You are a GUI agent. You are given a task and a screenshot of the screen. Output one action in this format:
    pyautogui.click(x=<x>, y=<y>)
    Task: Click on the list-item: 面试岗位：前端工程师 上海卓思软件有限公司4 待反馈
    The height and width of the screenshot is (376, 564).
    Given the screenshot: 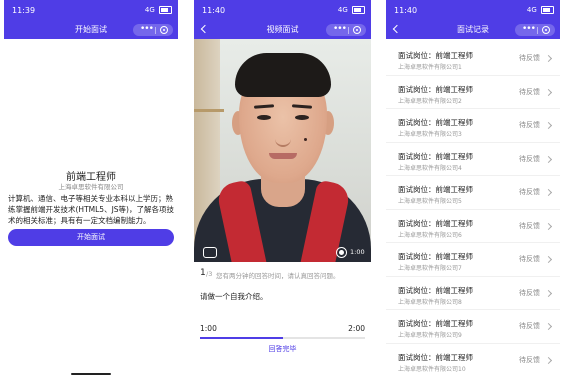 What is the action you would take?
    pyautogui.click(x=473, y=159)
    